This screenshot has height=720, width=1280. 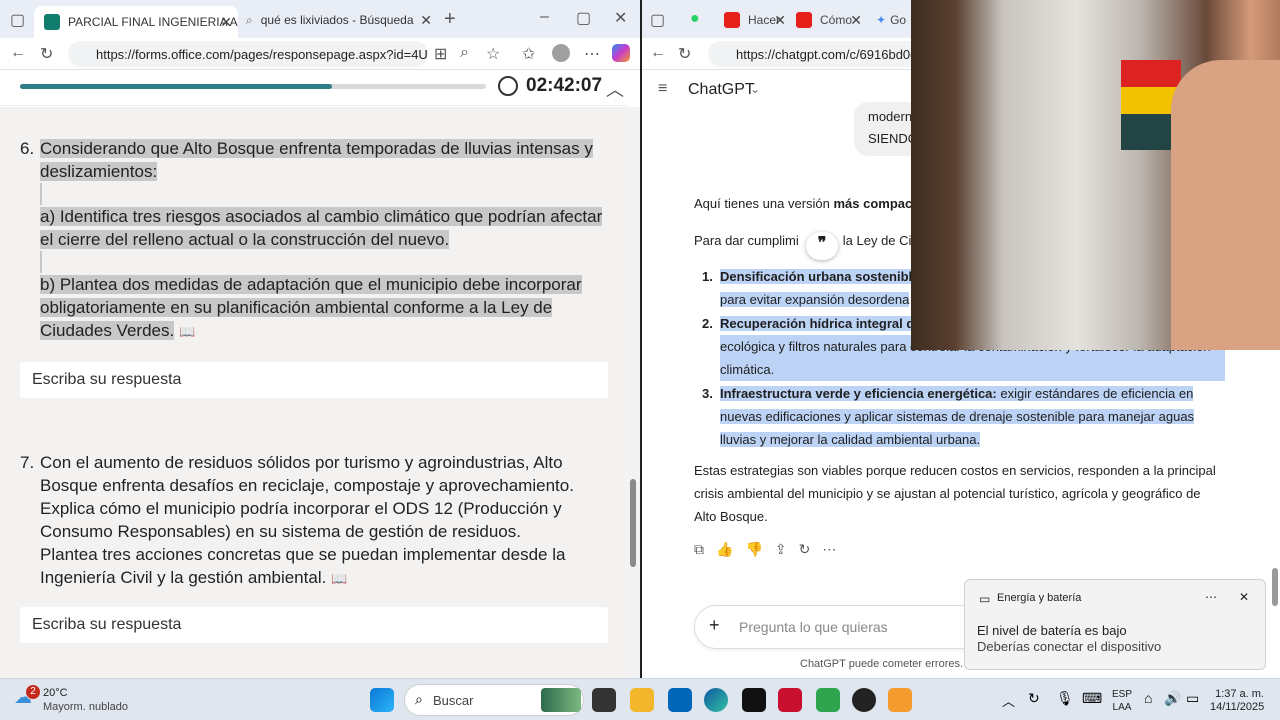 What do you see at coordinates (464, 53) in the screenshot?
I see `zoom-icon: ⌕` at bounding box center [464, 53].